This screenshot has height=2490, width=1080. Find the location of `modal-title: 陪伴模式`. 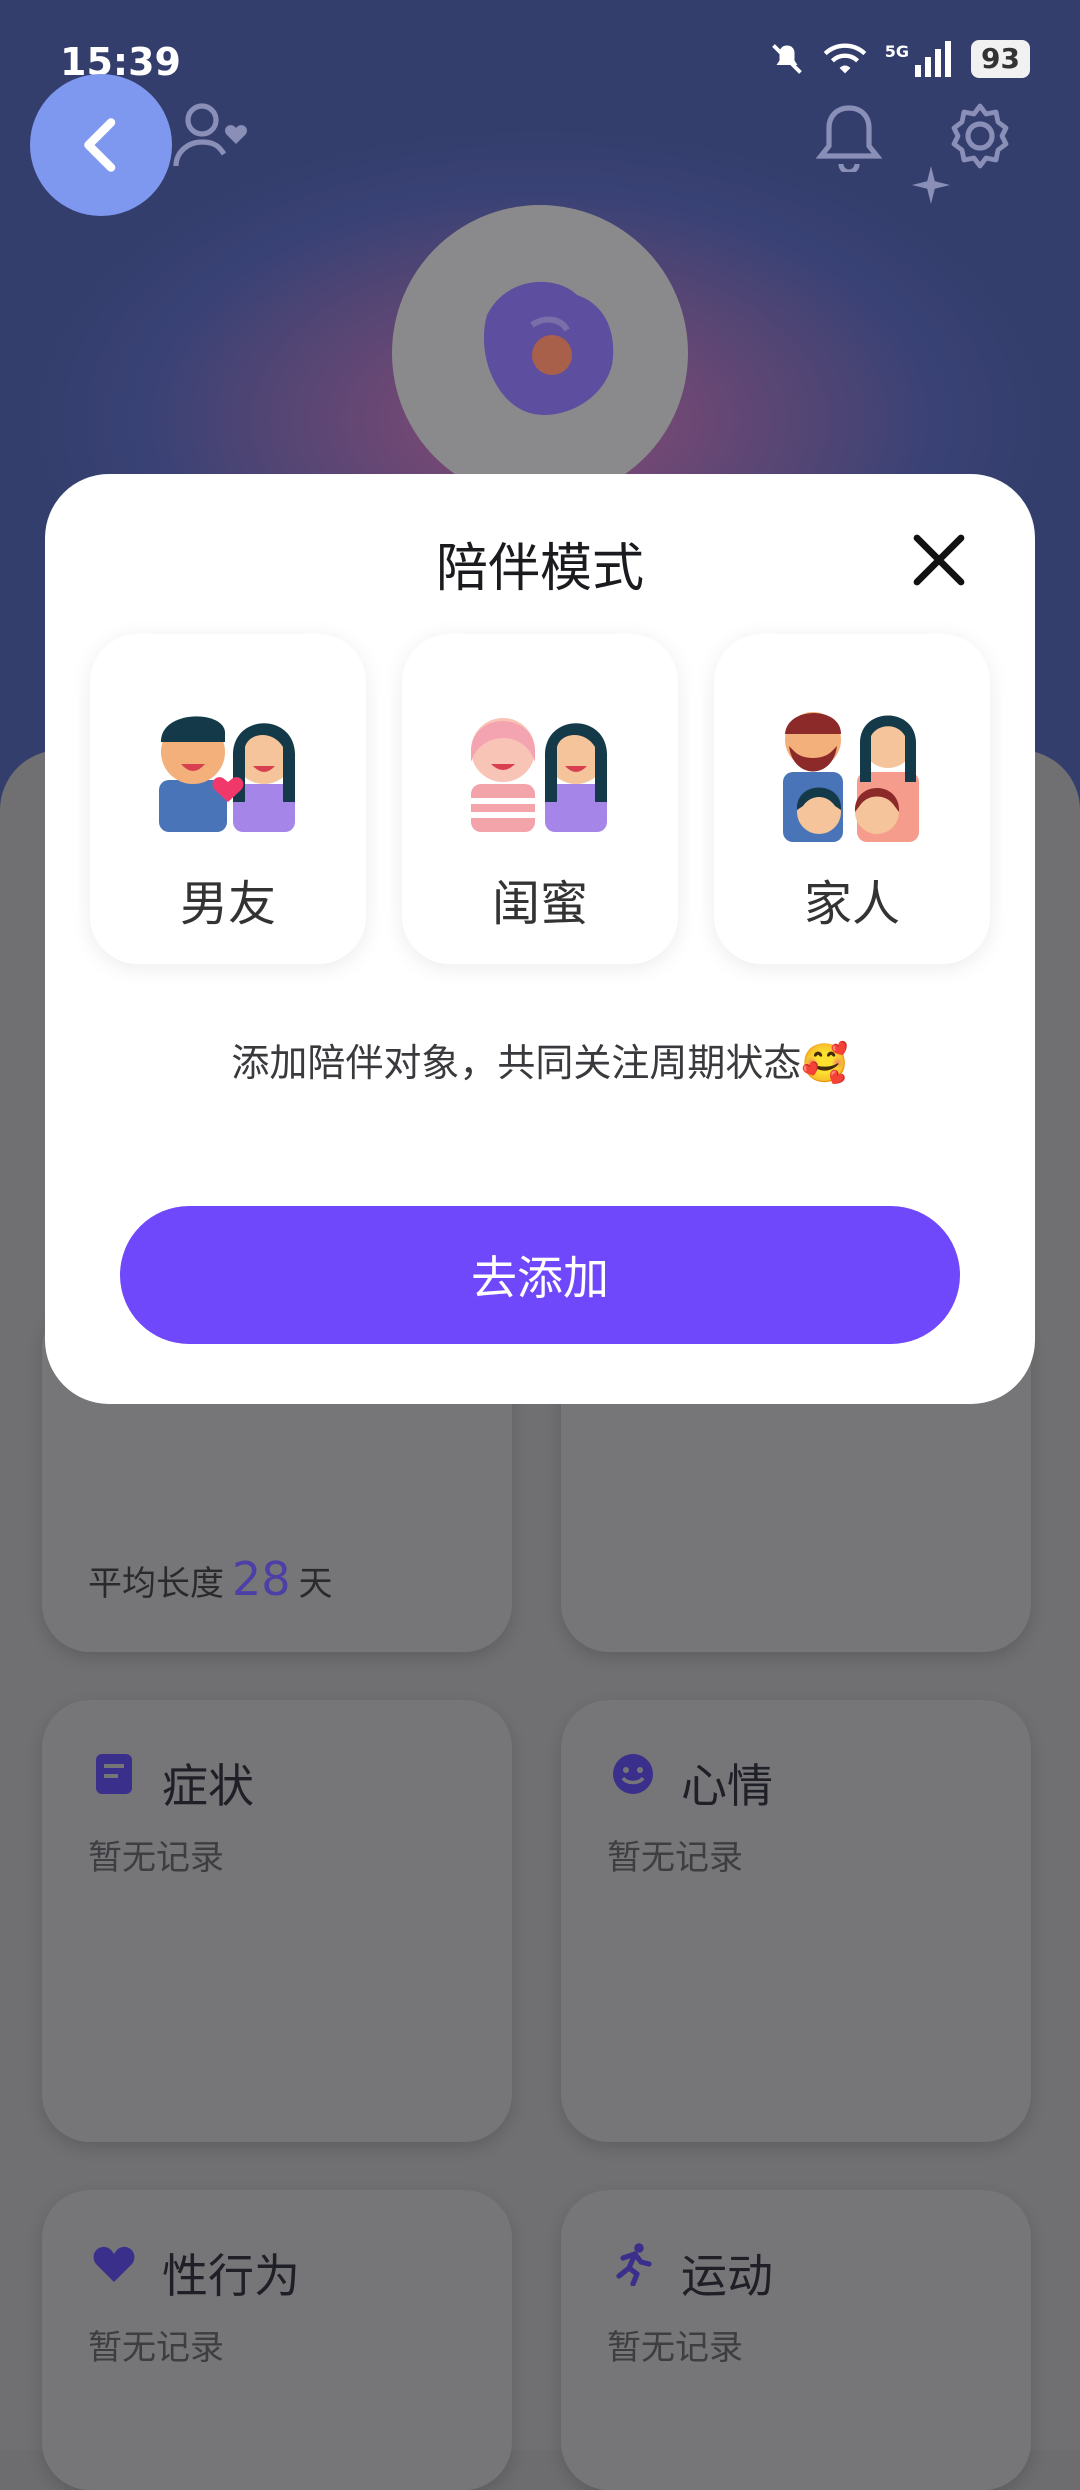

modal-title: 陪伴模式 is located at coordinates (539, 569).